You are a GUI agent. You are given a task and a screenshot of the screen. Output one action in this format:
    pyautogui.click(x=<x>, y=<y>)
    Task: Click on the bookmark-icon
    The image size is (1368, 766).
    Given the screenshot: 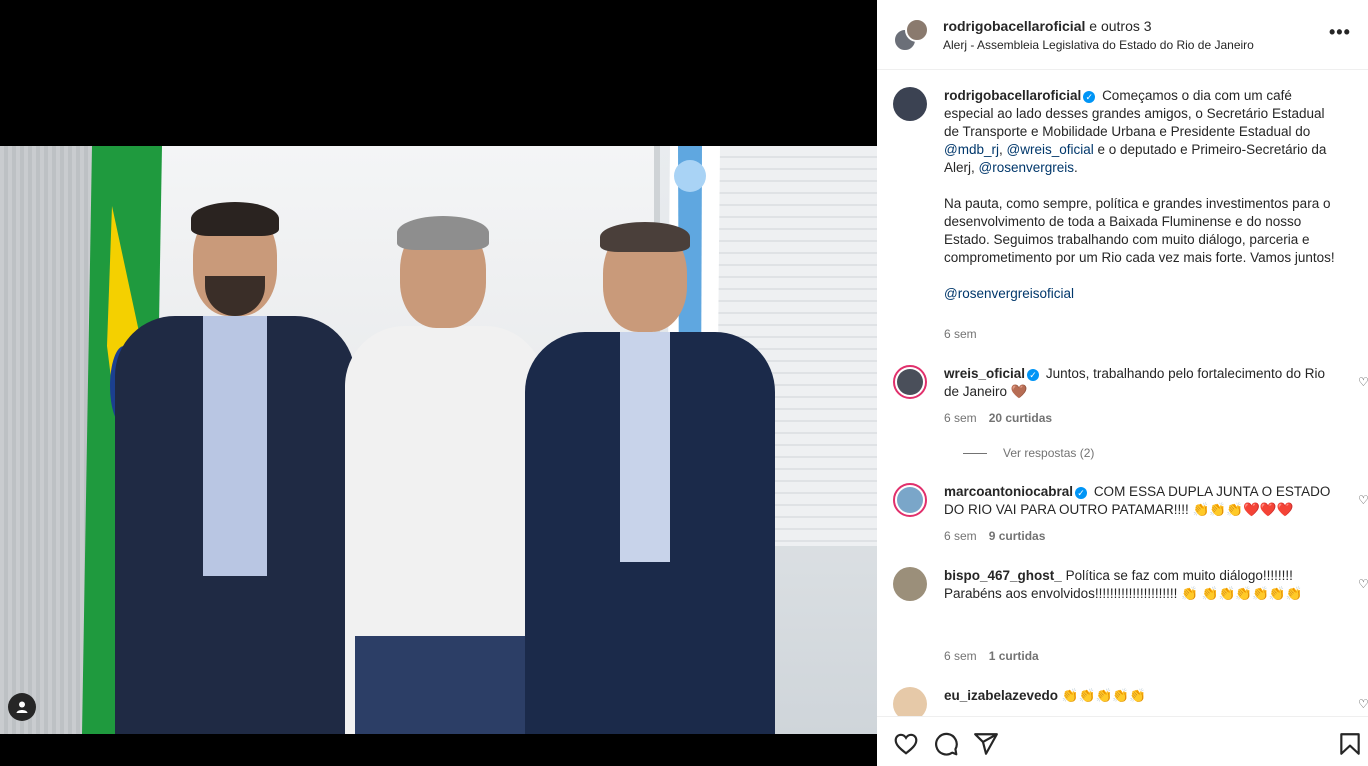 What is the action you would take?
    pyautogui.click(x=1350, y=744)
    